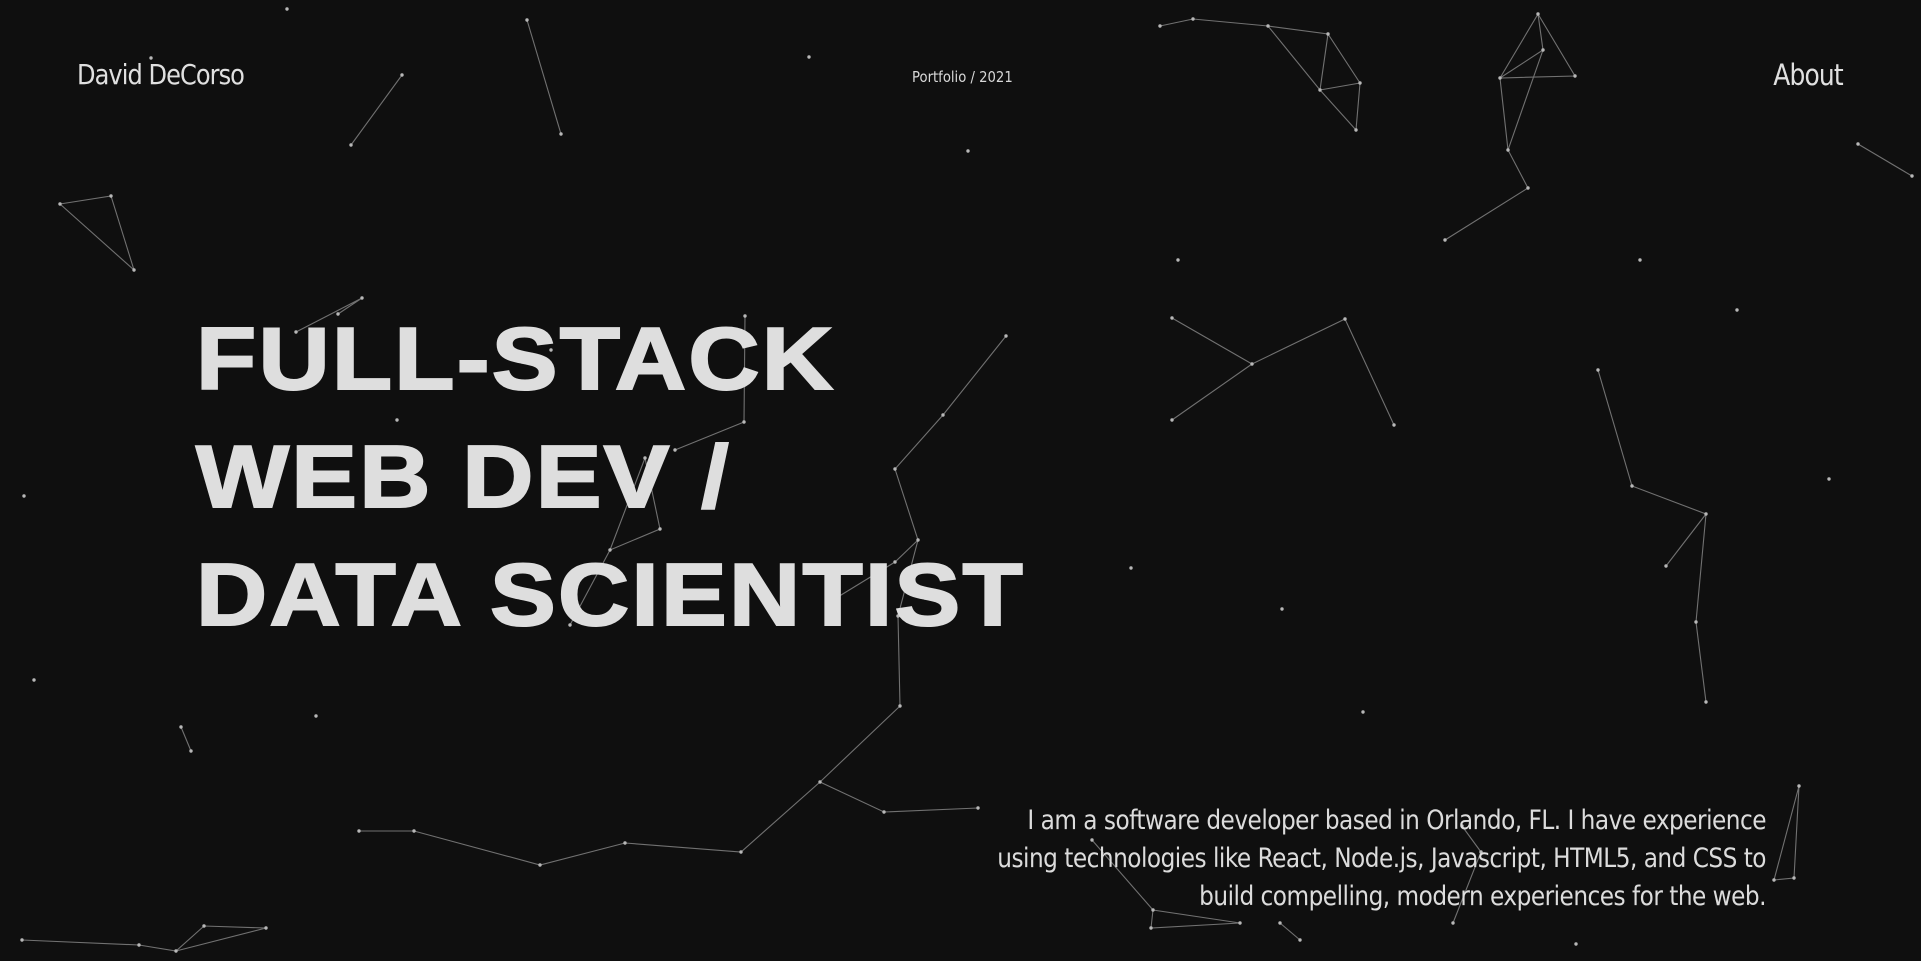  I want to click on brand-name-link: David DeCorso, so click(161, 74).